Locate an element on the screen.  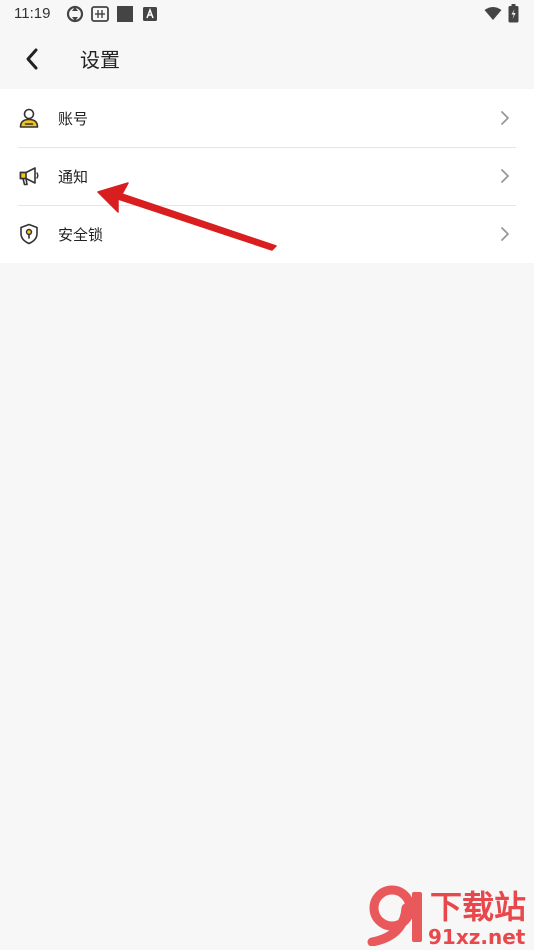
menu-item-security-lock: 安全锁 is located at coordinates (267, 234).